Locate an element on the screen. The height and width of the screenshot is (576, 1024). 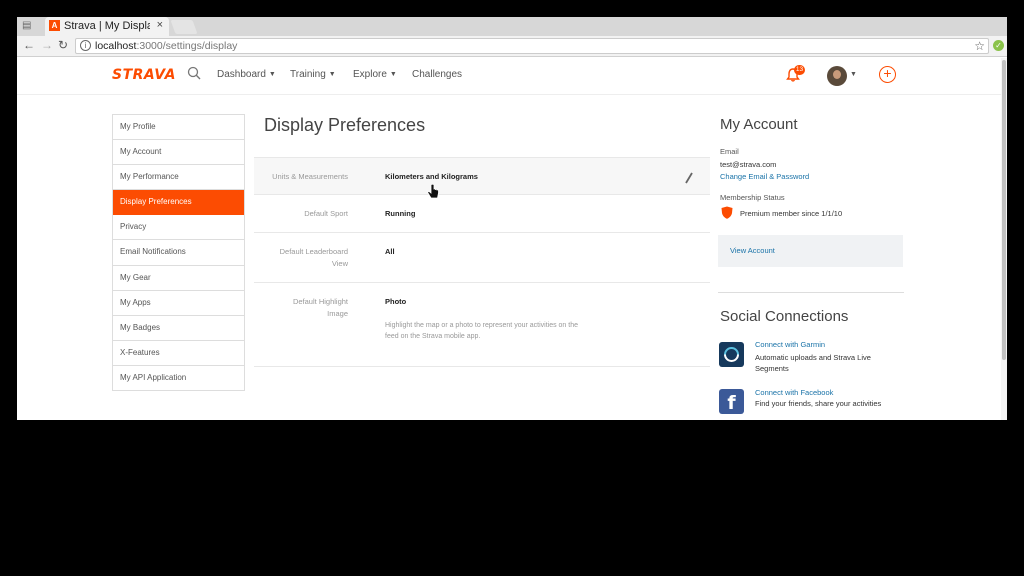
my-account-heading: My Account is located at coordinates (759, 124).